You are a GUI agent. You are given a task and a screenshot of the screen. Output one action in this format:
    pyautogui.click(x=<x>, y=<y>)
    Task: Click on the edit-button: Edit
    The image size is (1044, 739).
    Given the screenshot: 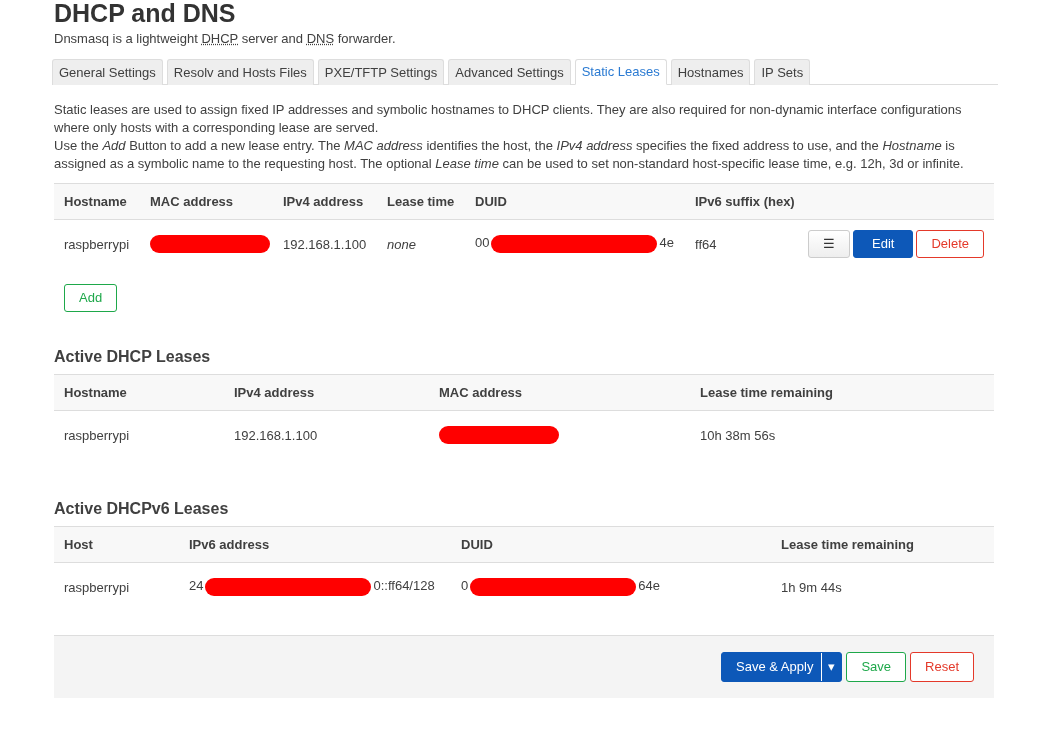 What is the action you would take?
    pyautogui.click(x=883, y=244)
    